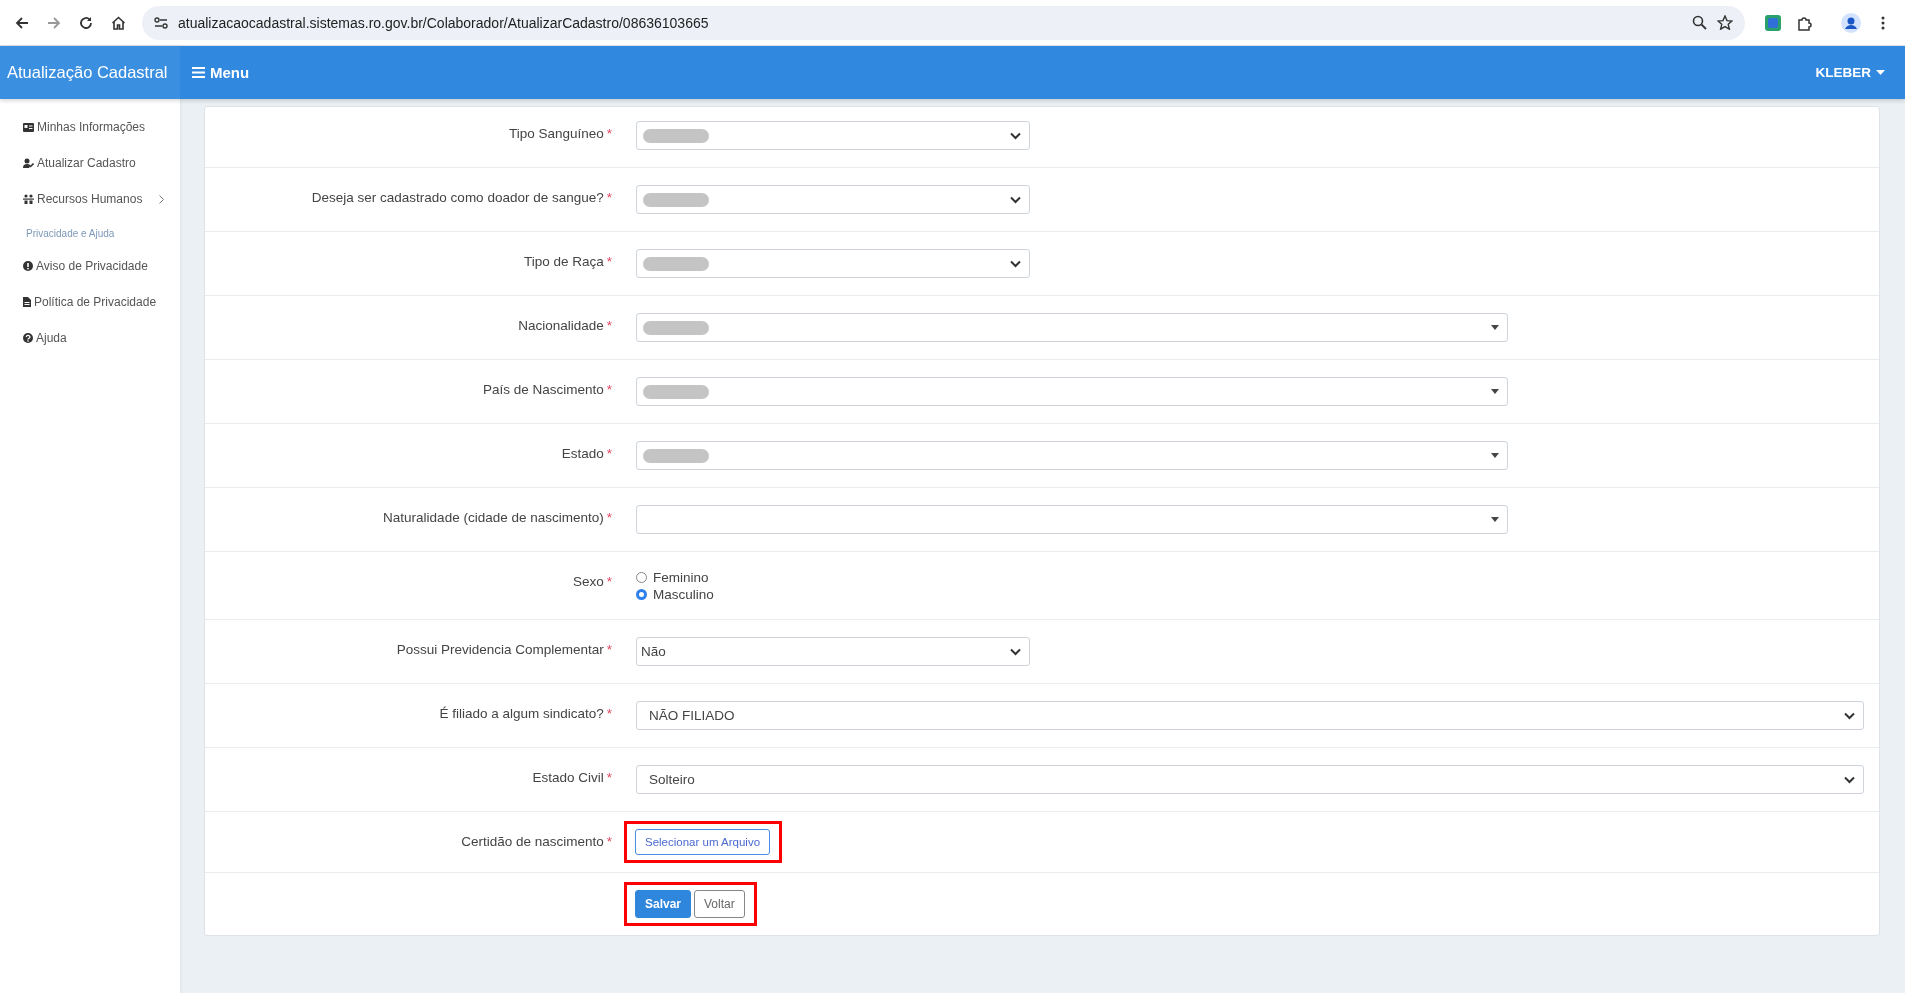 The image size is (1905, 993). I want to click on extensions-icon, so click(1805, 22).